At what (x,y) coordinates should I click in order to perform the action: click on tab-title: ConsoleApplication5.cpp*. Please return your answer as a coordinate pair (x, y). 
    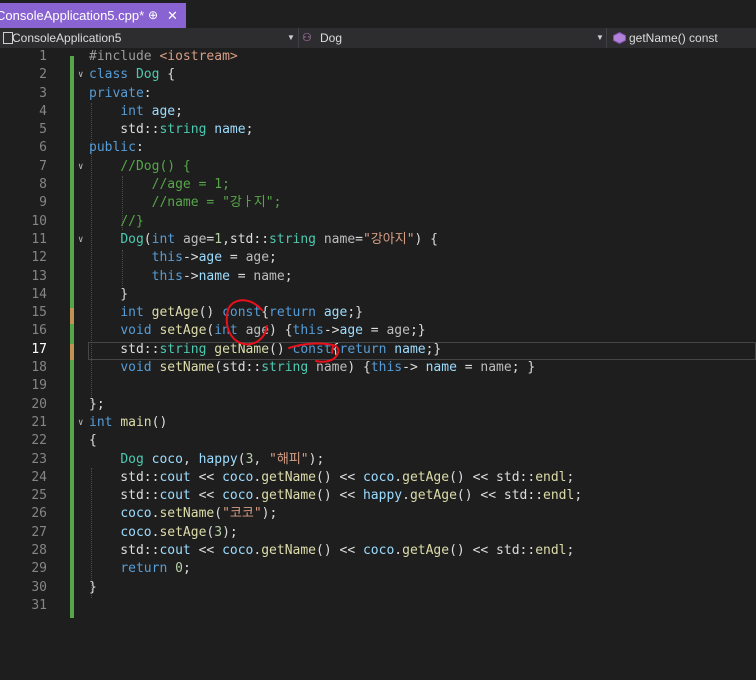
    Looking at the image, I should click on (72, 15).